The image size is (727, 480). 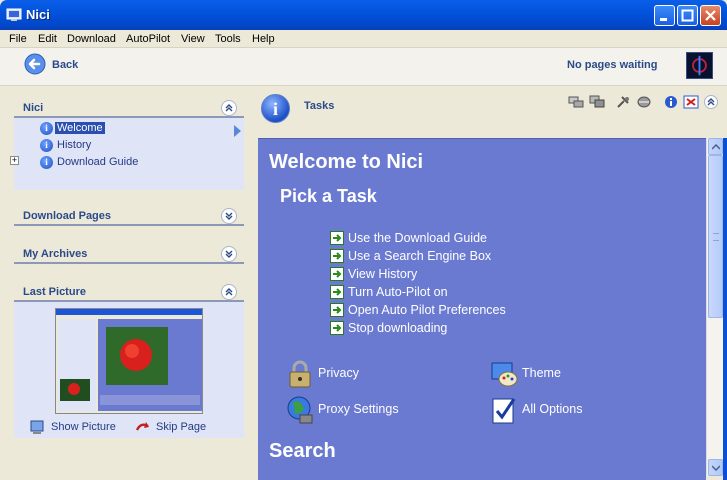 I want to click on pick-task-heading: Pick a Task, so click(x=328, y=196).